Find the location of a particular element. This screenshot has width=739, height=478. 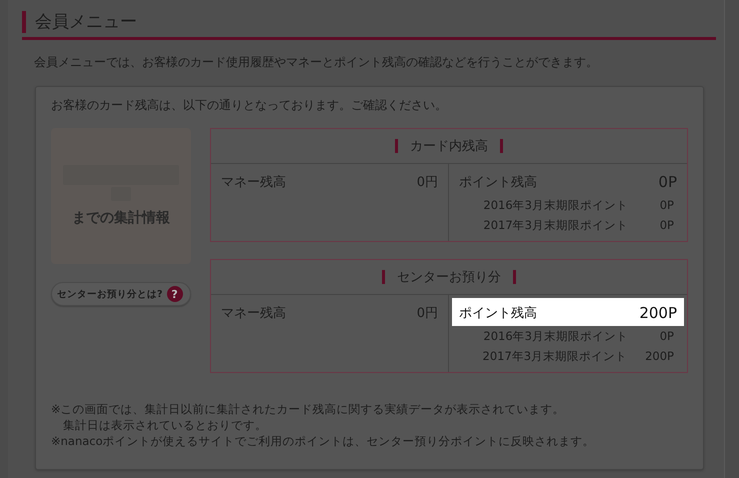

section-title: センターお預り分 is located at coordinates (449, 277).